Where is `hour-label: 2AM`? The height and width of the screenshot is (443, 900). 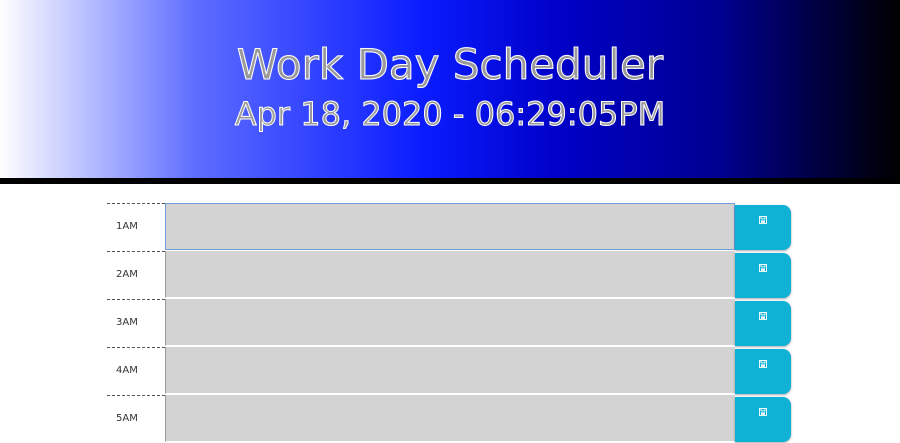
hour-label: 2AM is located at coordinates (136, 274).